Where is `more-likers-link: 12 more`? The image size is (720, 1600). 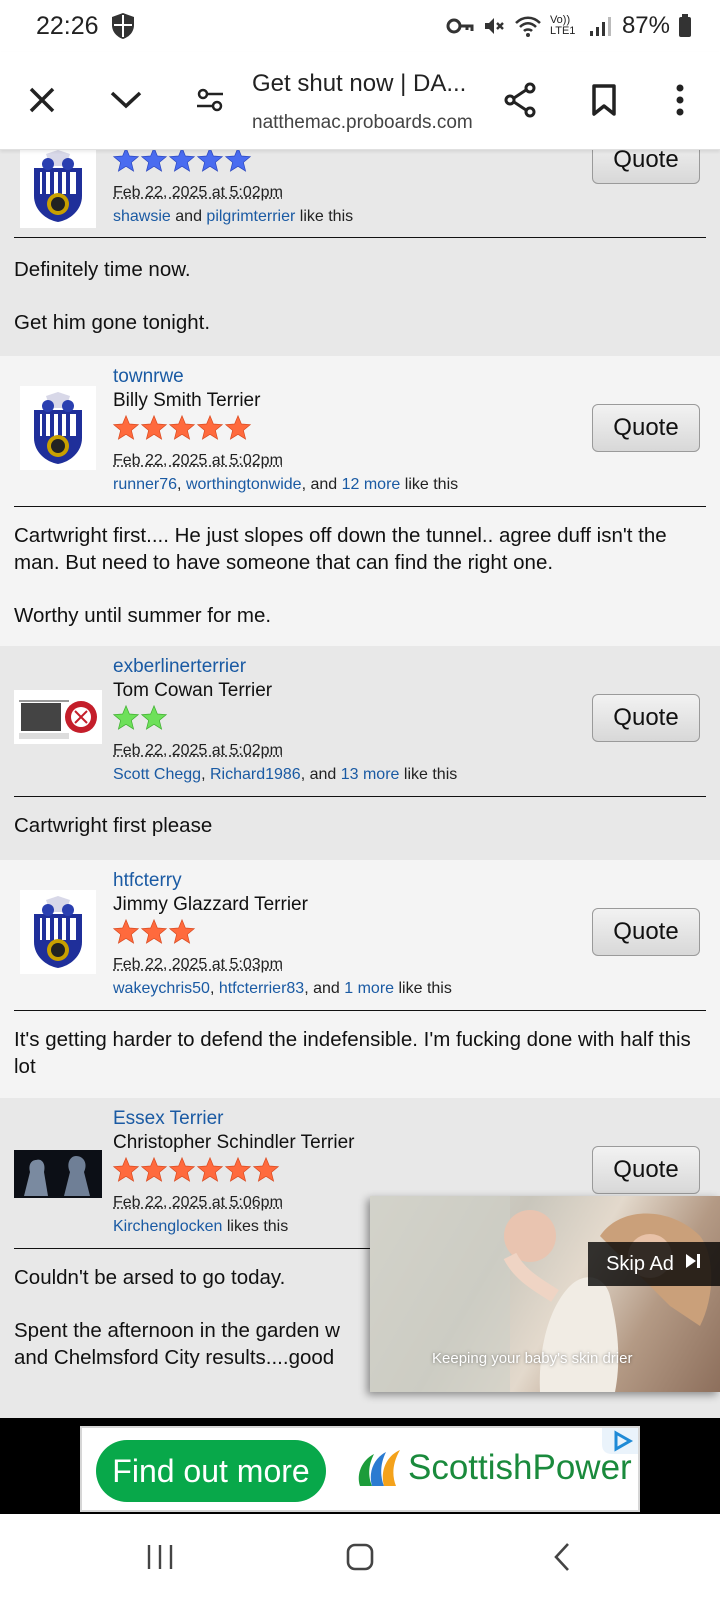 more-likers-link: 12 more is located at coordinates (371, 484).